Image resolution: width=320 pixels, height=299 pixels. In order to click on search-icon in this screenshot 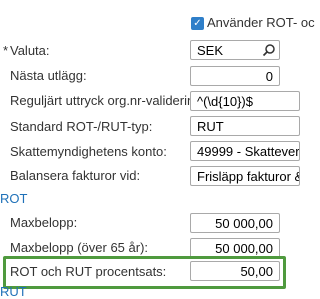, I will do `click(269, 50)`.